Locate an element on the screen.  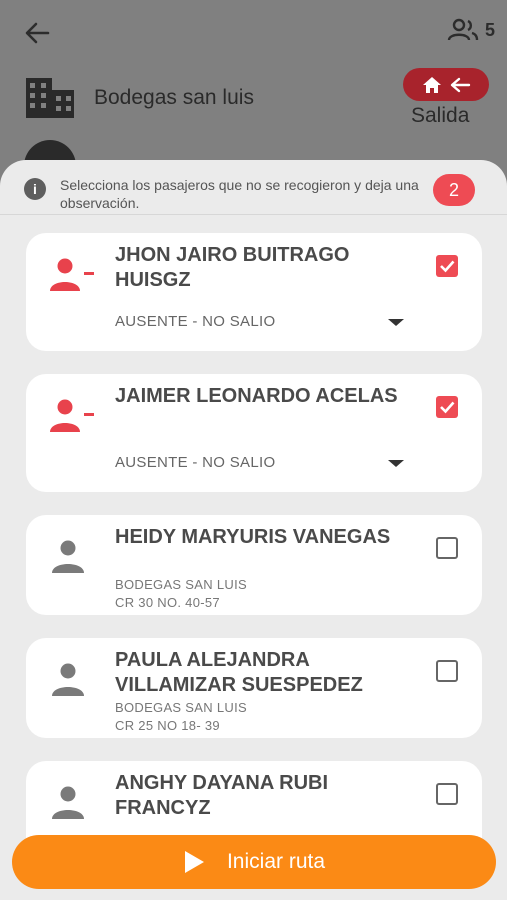
passenger-name: HEIDY MARYURIS VANEGAS is located at coordinates (253, 537).